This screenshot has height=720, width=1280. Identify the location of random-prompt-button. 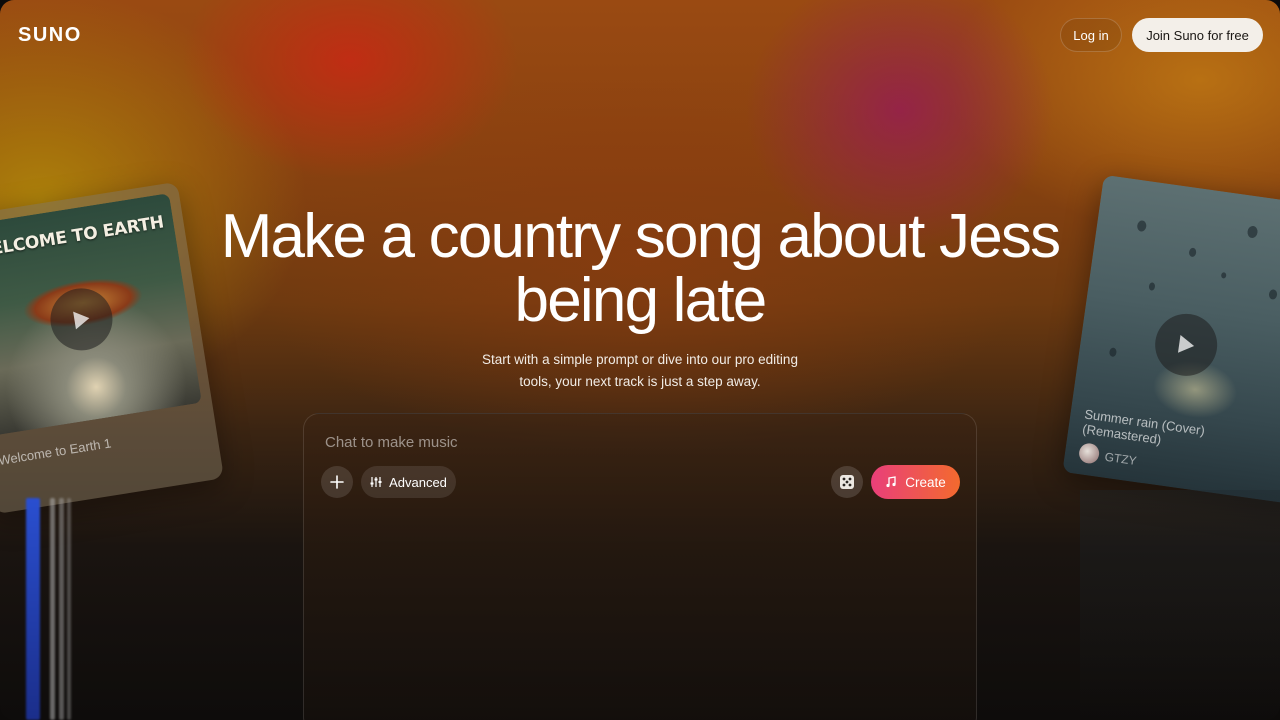
(847, 482).